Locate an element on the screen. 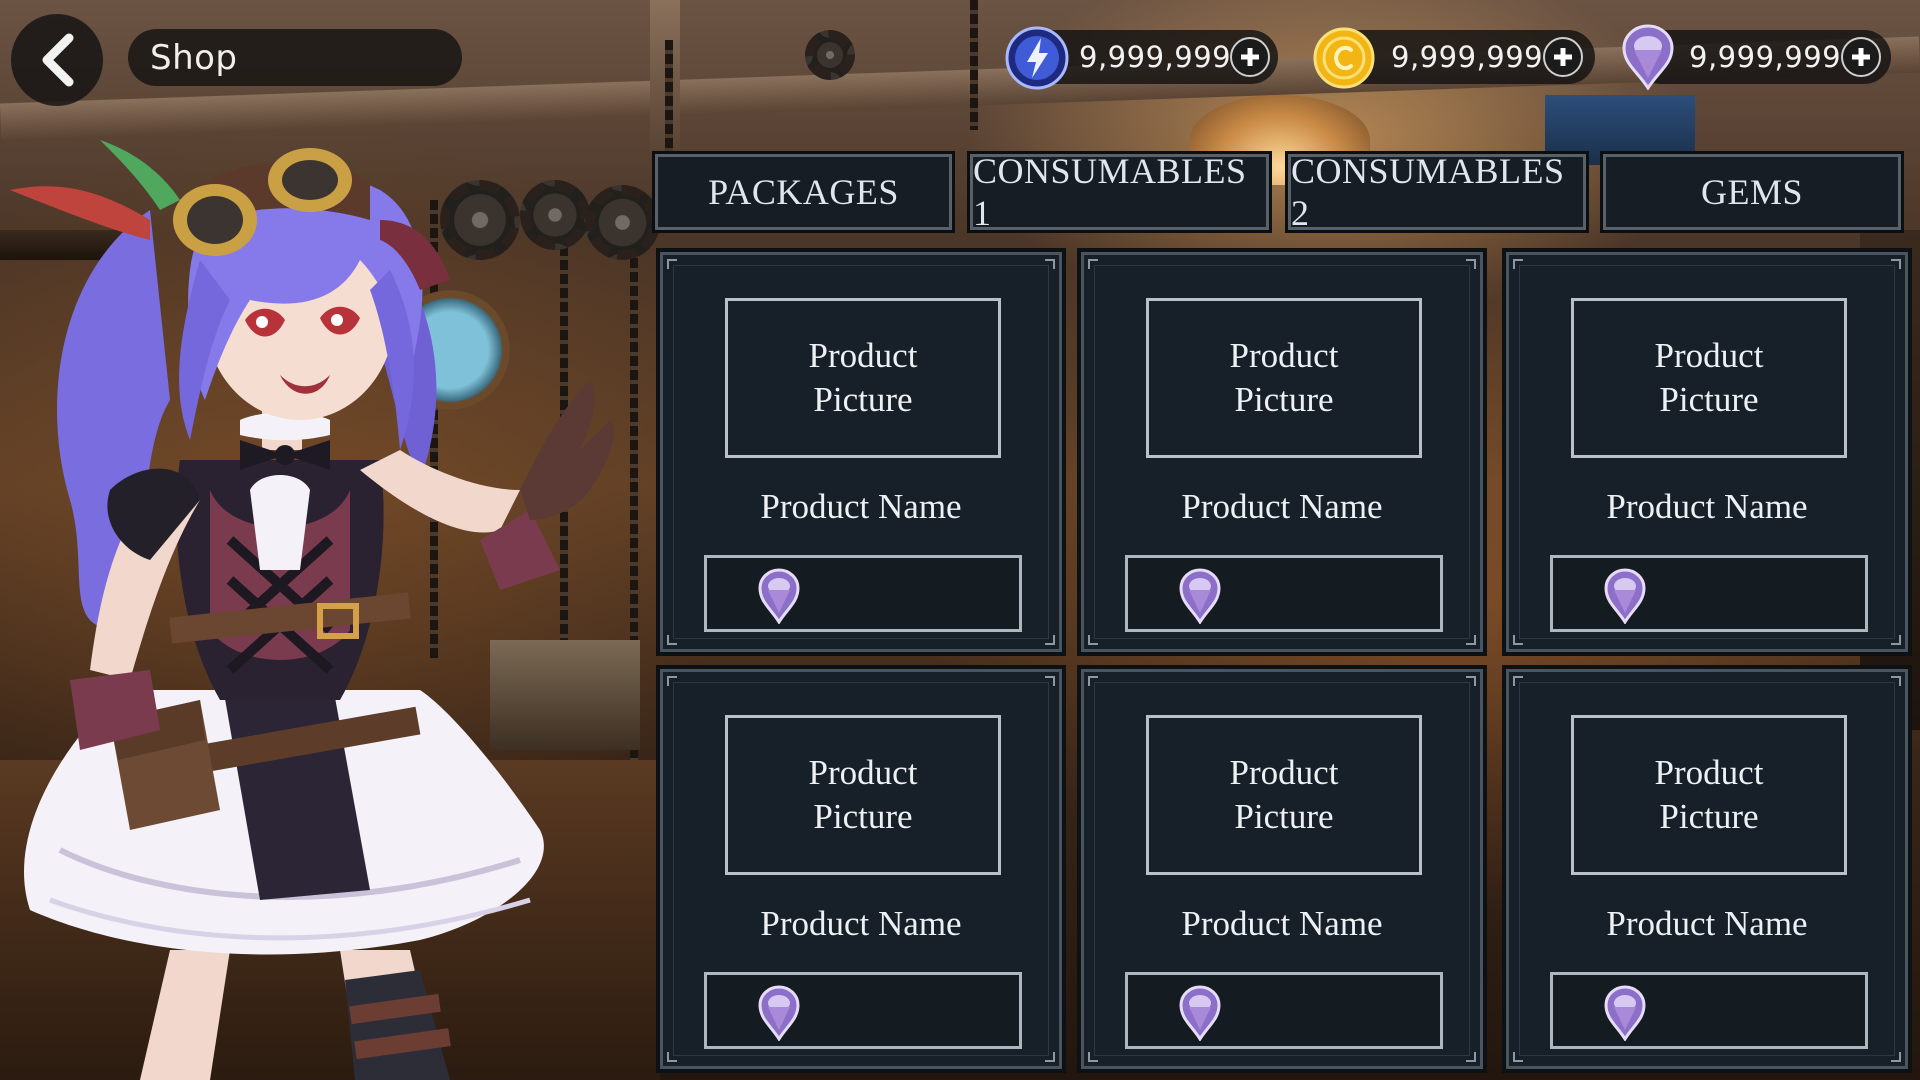  add-energy-button is located at coordinates (1250, 57).